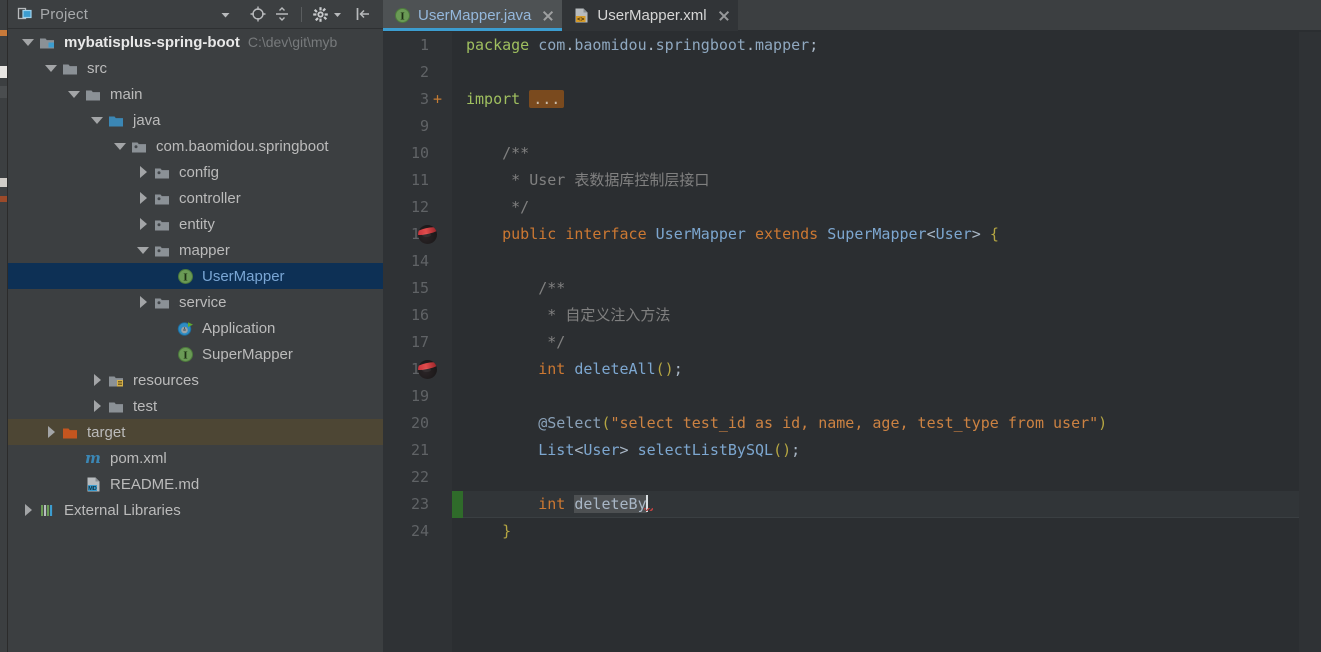 The width and height of the screenshot is (1321, 652). What do you see at coordinates (195, 224) in the screenshot?
I see `tree-row: entity` at bounding box center [195, 224].